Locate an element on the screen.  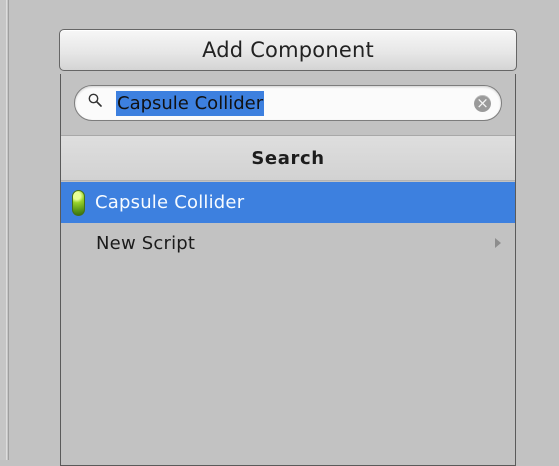
submenu-arrow-icon is located at coordinates (498, 243).